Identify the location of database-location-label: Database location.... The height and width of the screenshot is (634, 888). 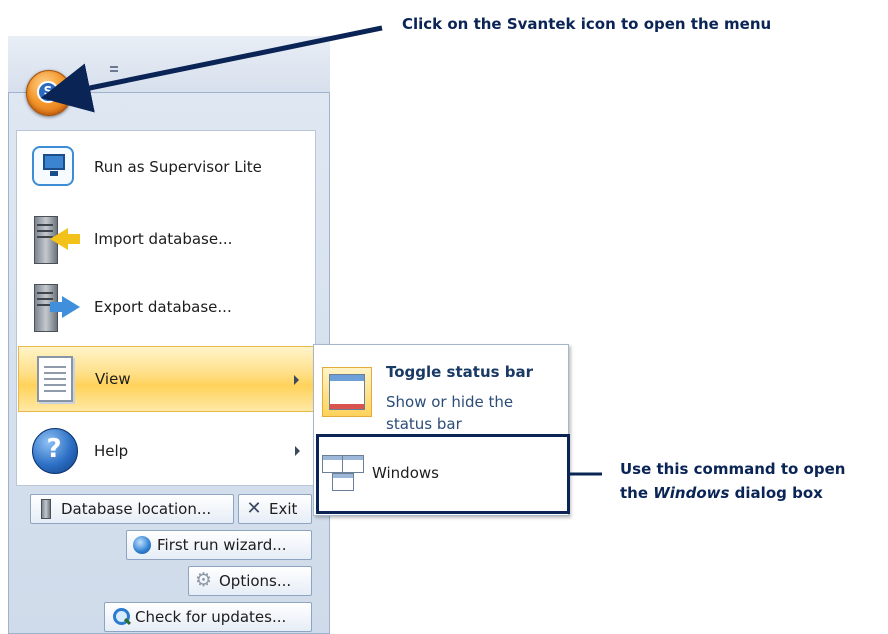
(136, 509).